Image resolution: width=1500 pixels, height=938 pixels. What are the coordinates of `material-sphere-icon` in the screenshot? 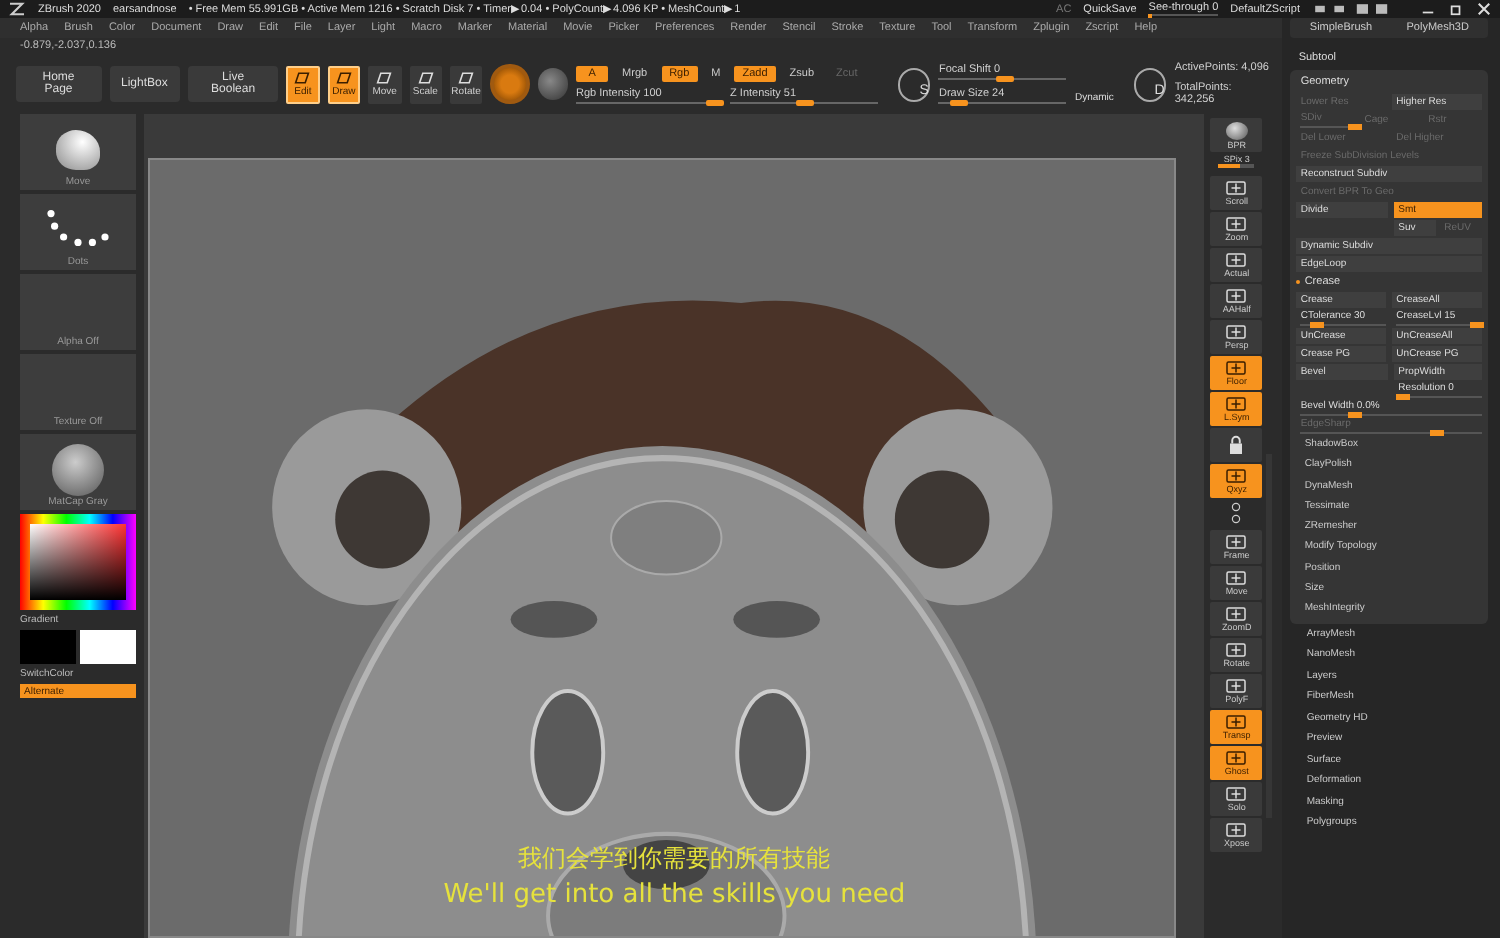 It's located at (510, 84).